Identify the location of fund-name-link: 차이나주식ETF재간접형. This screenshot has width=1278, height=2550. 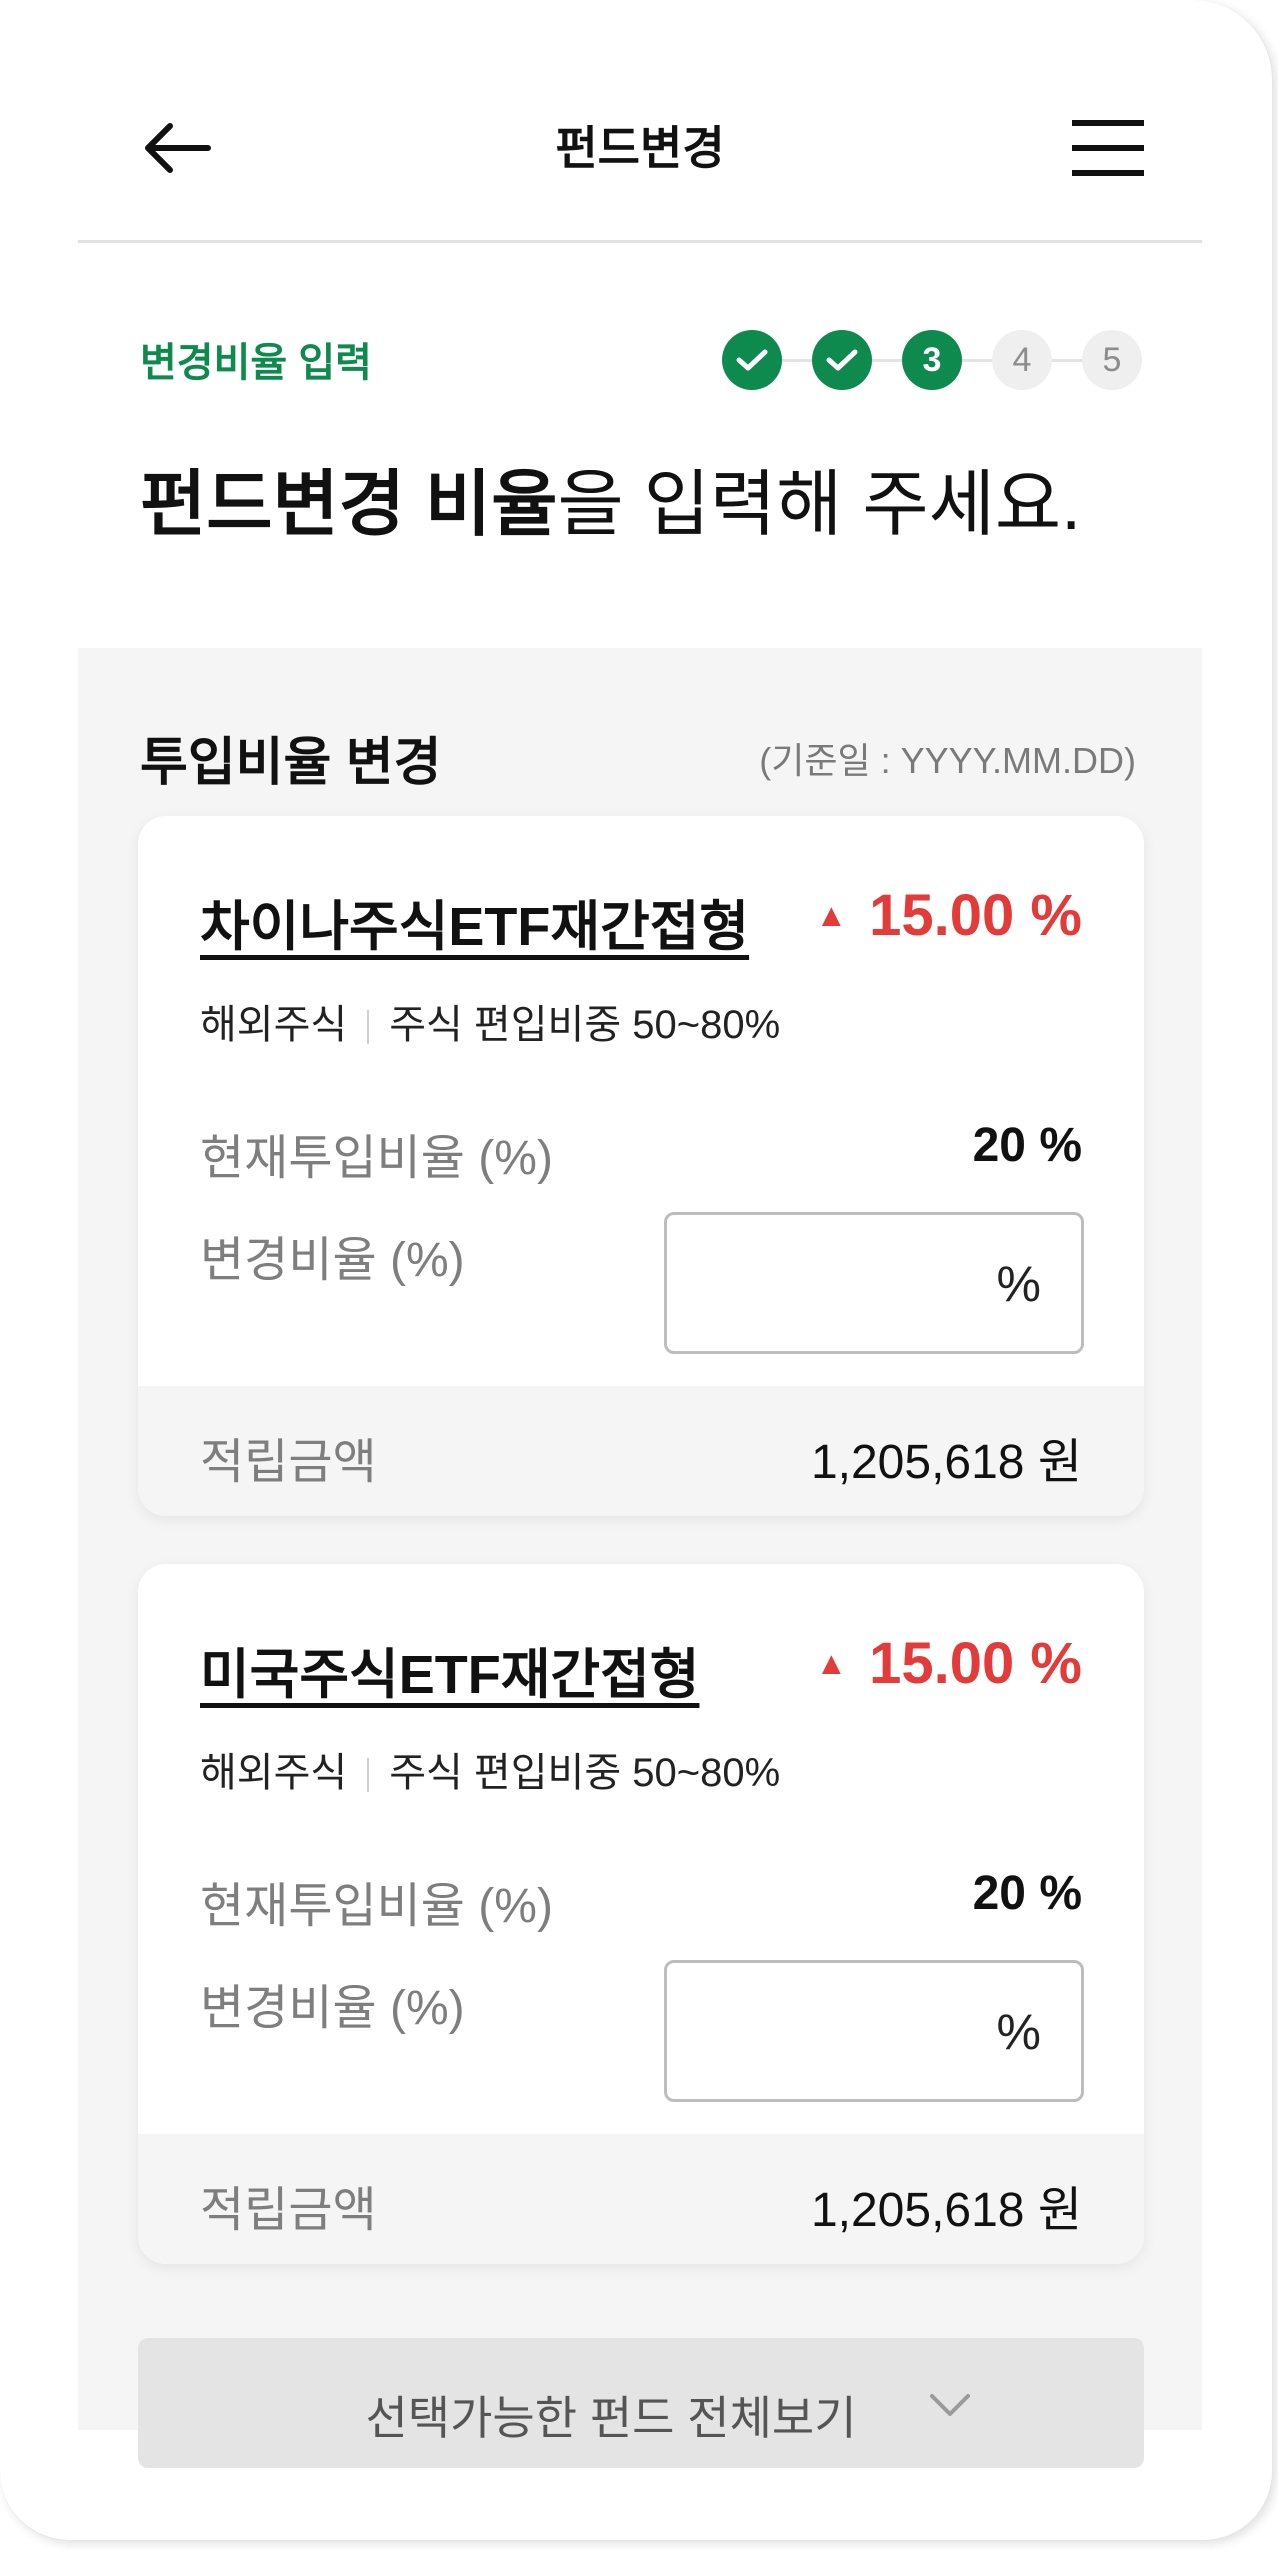
(474, 921).